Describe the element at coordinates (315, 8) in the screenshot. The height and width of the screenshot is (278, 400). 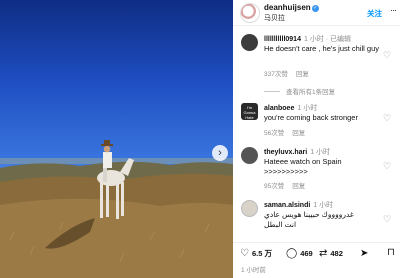
I see `verified-badge-icon: ✓` at that location.